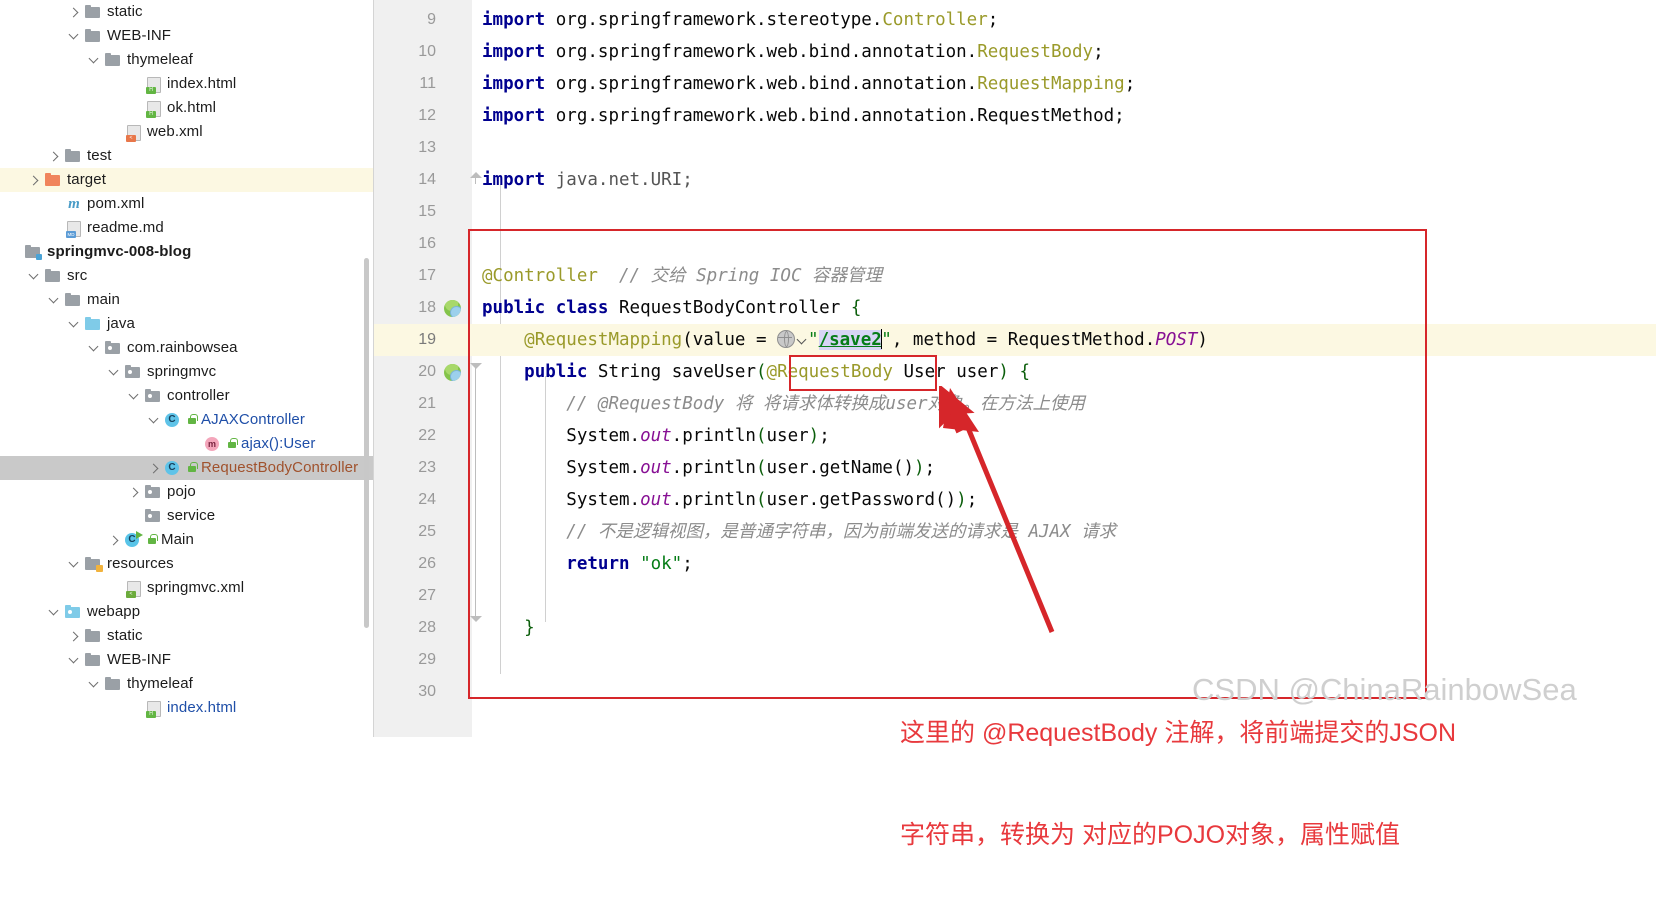 Image resolution: width=1656 pixels, height=920 pixels. What do you see at coordinates (187, 324) in the screenshot?
I see `tree-item-java: java` at bounding box center [187, 324].